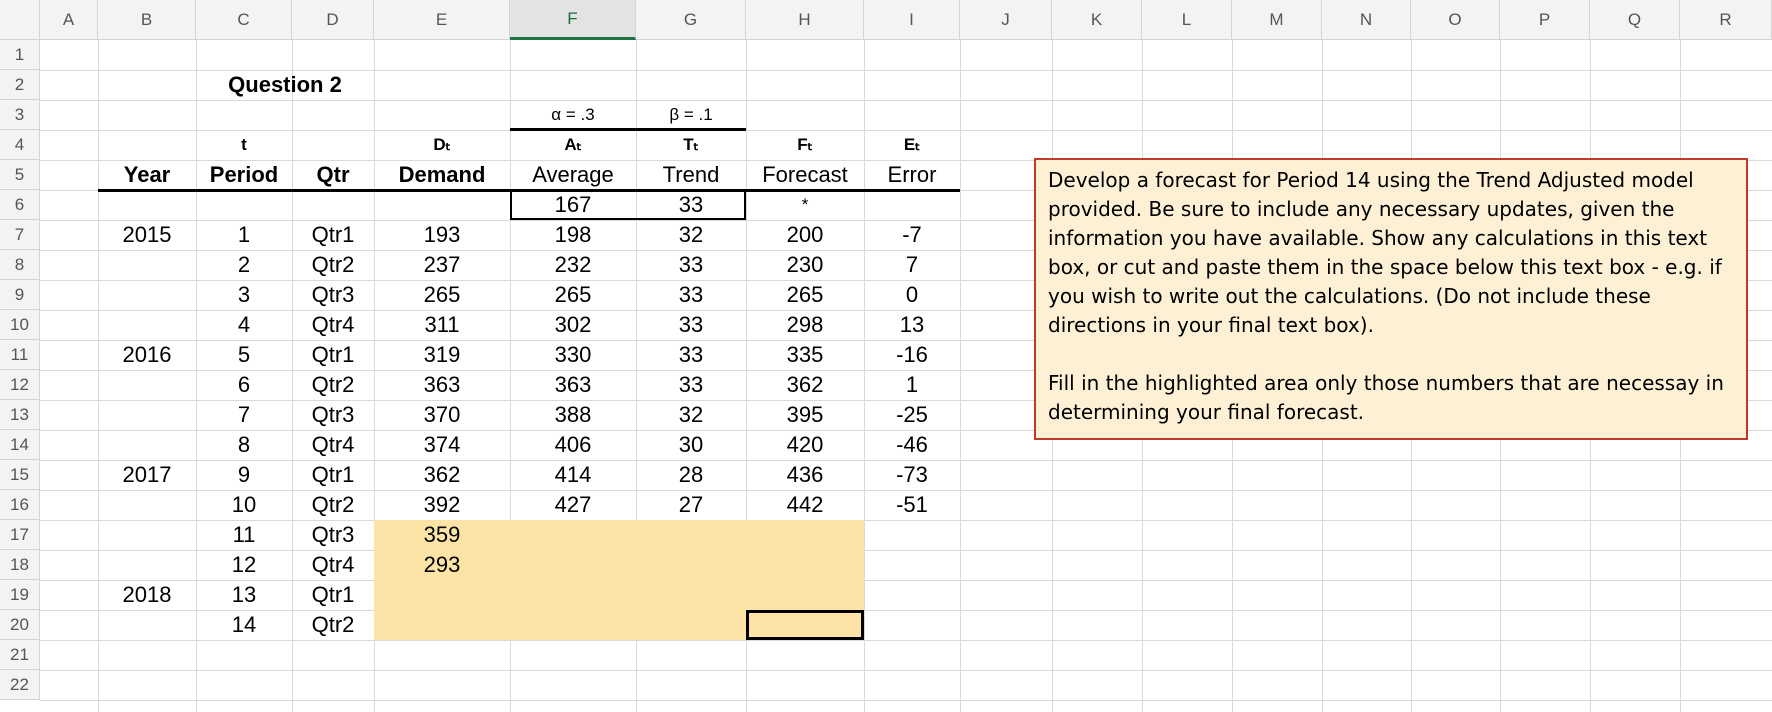 The height and width of the screenshot is (712, 1772). What do you see at coordinates (442, 475) in the screenshot?
I see `cell-demand: 362` at bounding box center [442, 475].